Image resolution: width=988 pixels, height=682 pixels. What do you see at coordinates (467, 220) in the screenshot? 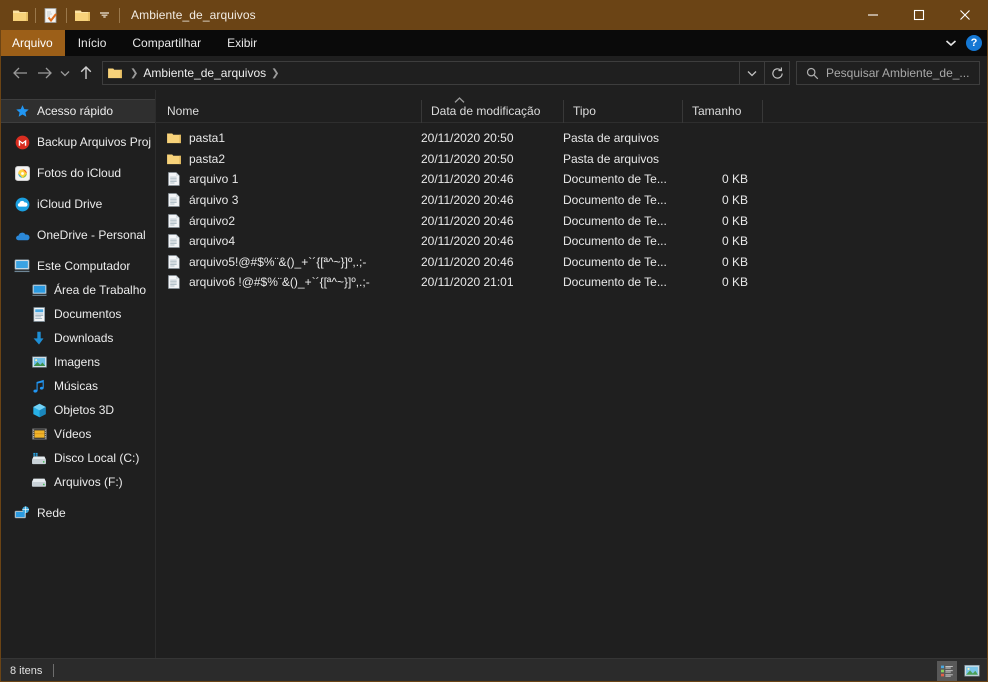
I see `cell-date: 20/11/2020 20:46` at bounding box center [467, 220].